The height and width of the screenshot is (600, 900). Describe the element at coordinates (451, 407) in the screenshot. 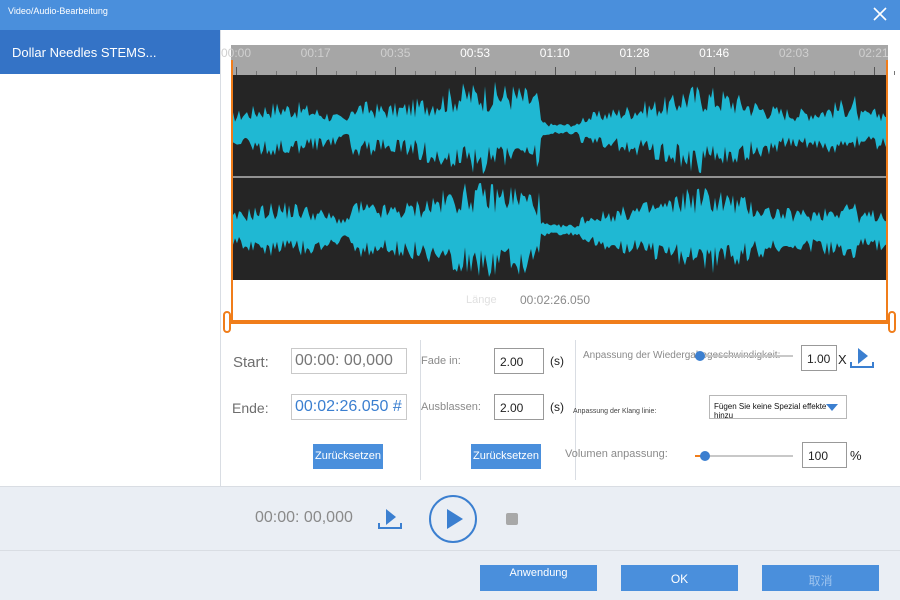

I see `fade-out-label: Ausblassen:` at that location.